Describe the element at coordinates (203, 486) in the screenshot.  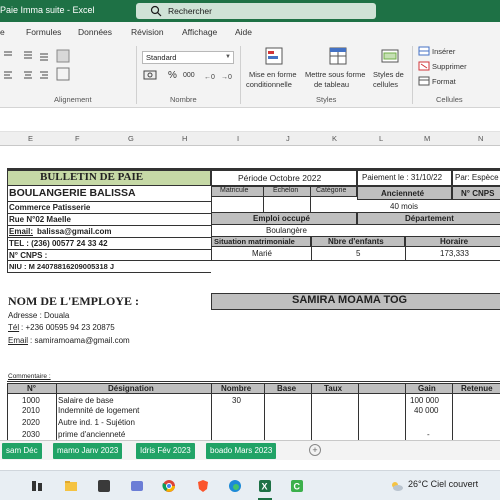
I see `brave-icon` at that location.